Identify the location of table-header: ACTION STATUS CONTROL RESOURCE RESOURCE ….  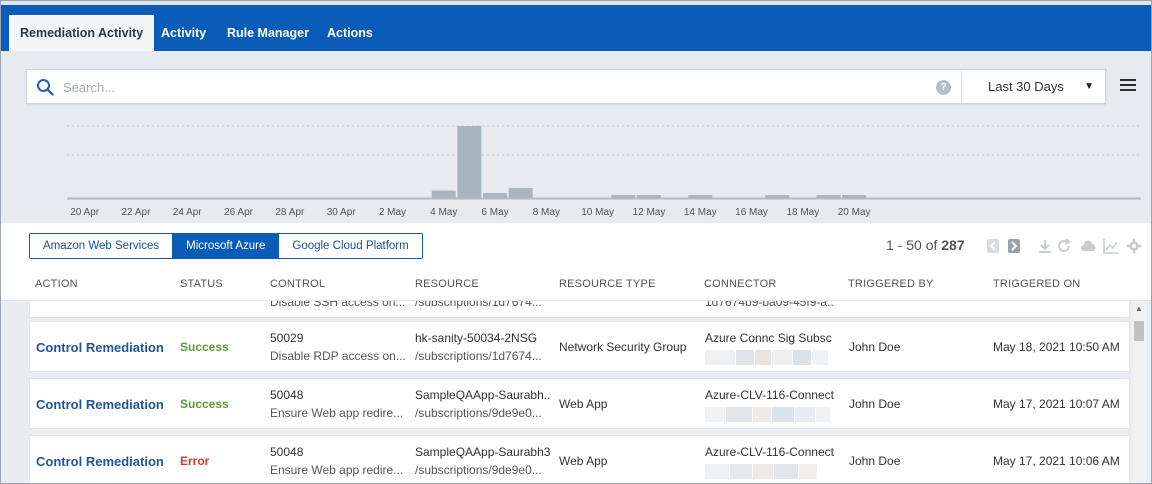
(576, 285).